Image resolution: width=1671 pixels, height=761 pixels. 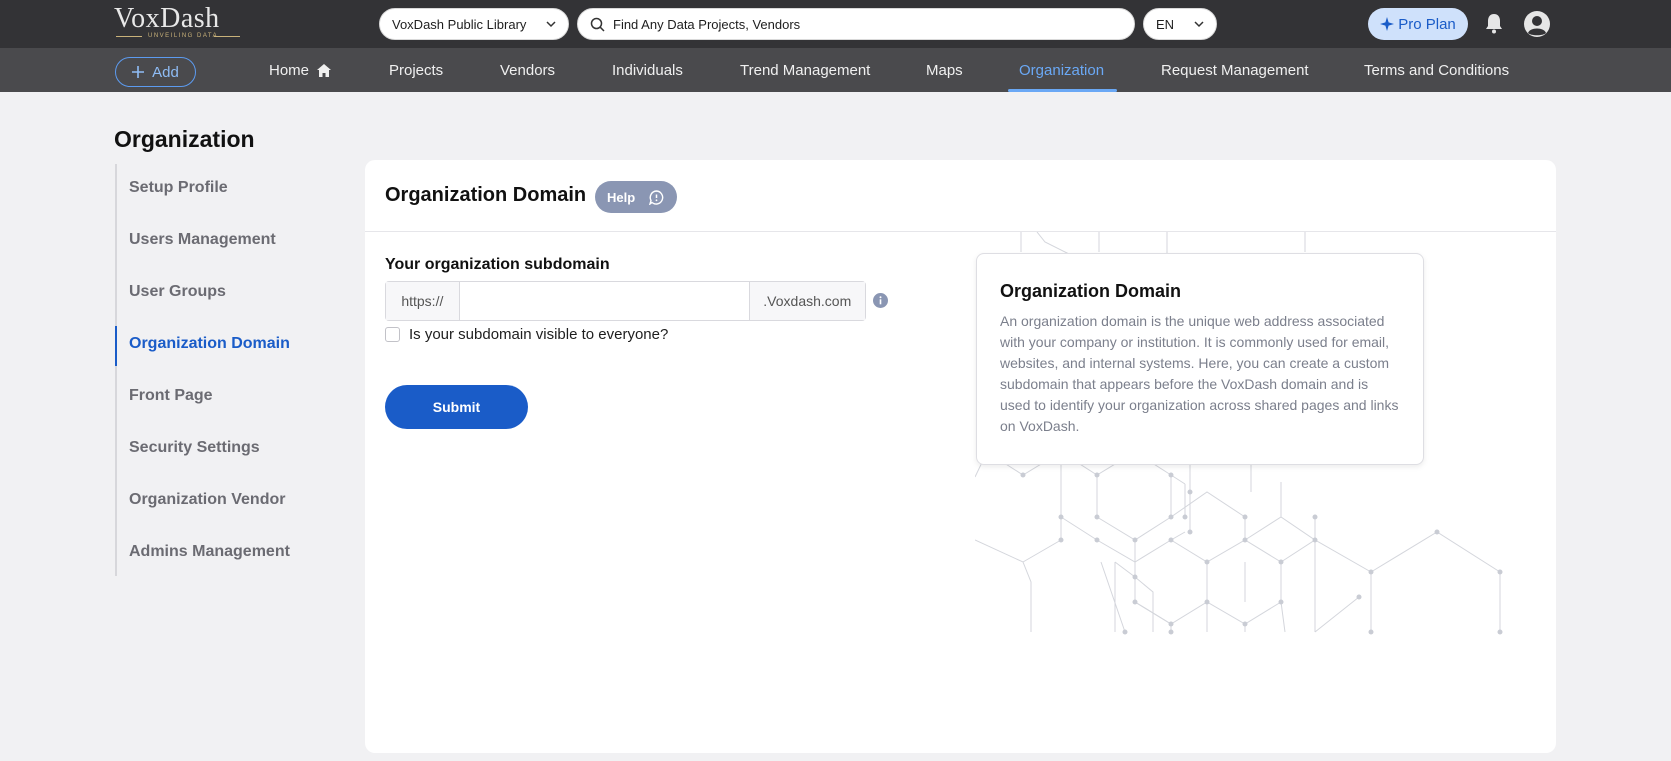 What do you see at coordinates (116, 346) in the screenshot?
I see `sidebar-active-indicator` at bounding box center [116, 346].